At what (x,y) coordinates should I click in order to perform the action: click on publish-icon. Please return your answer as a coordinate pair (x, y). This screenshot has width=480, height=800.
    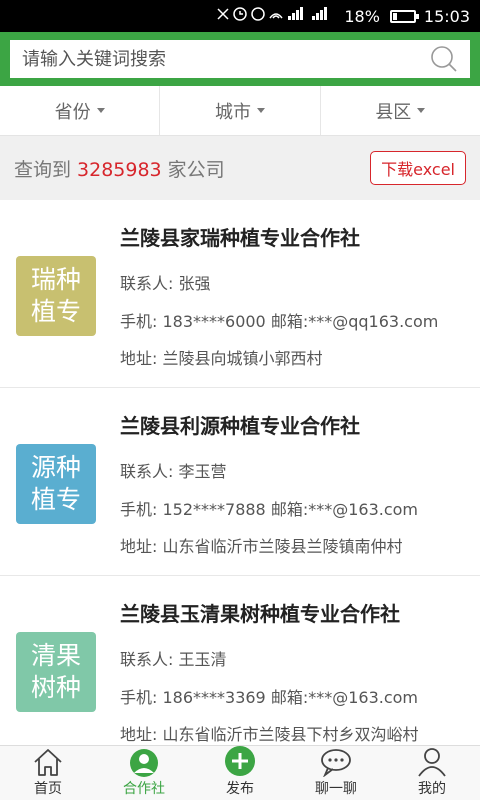
    Looking at the image, I should click on (240, 761).